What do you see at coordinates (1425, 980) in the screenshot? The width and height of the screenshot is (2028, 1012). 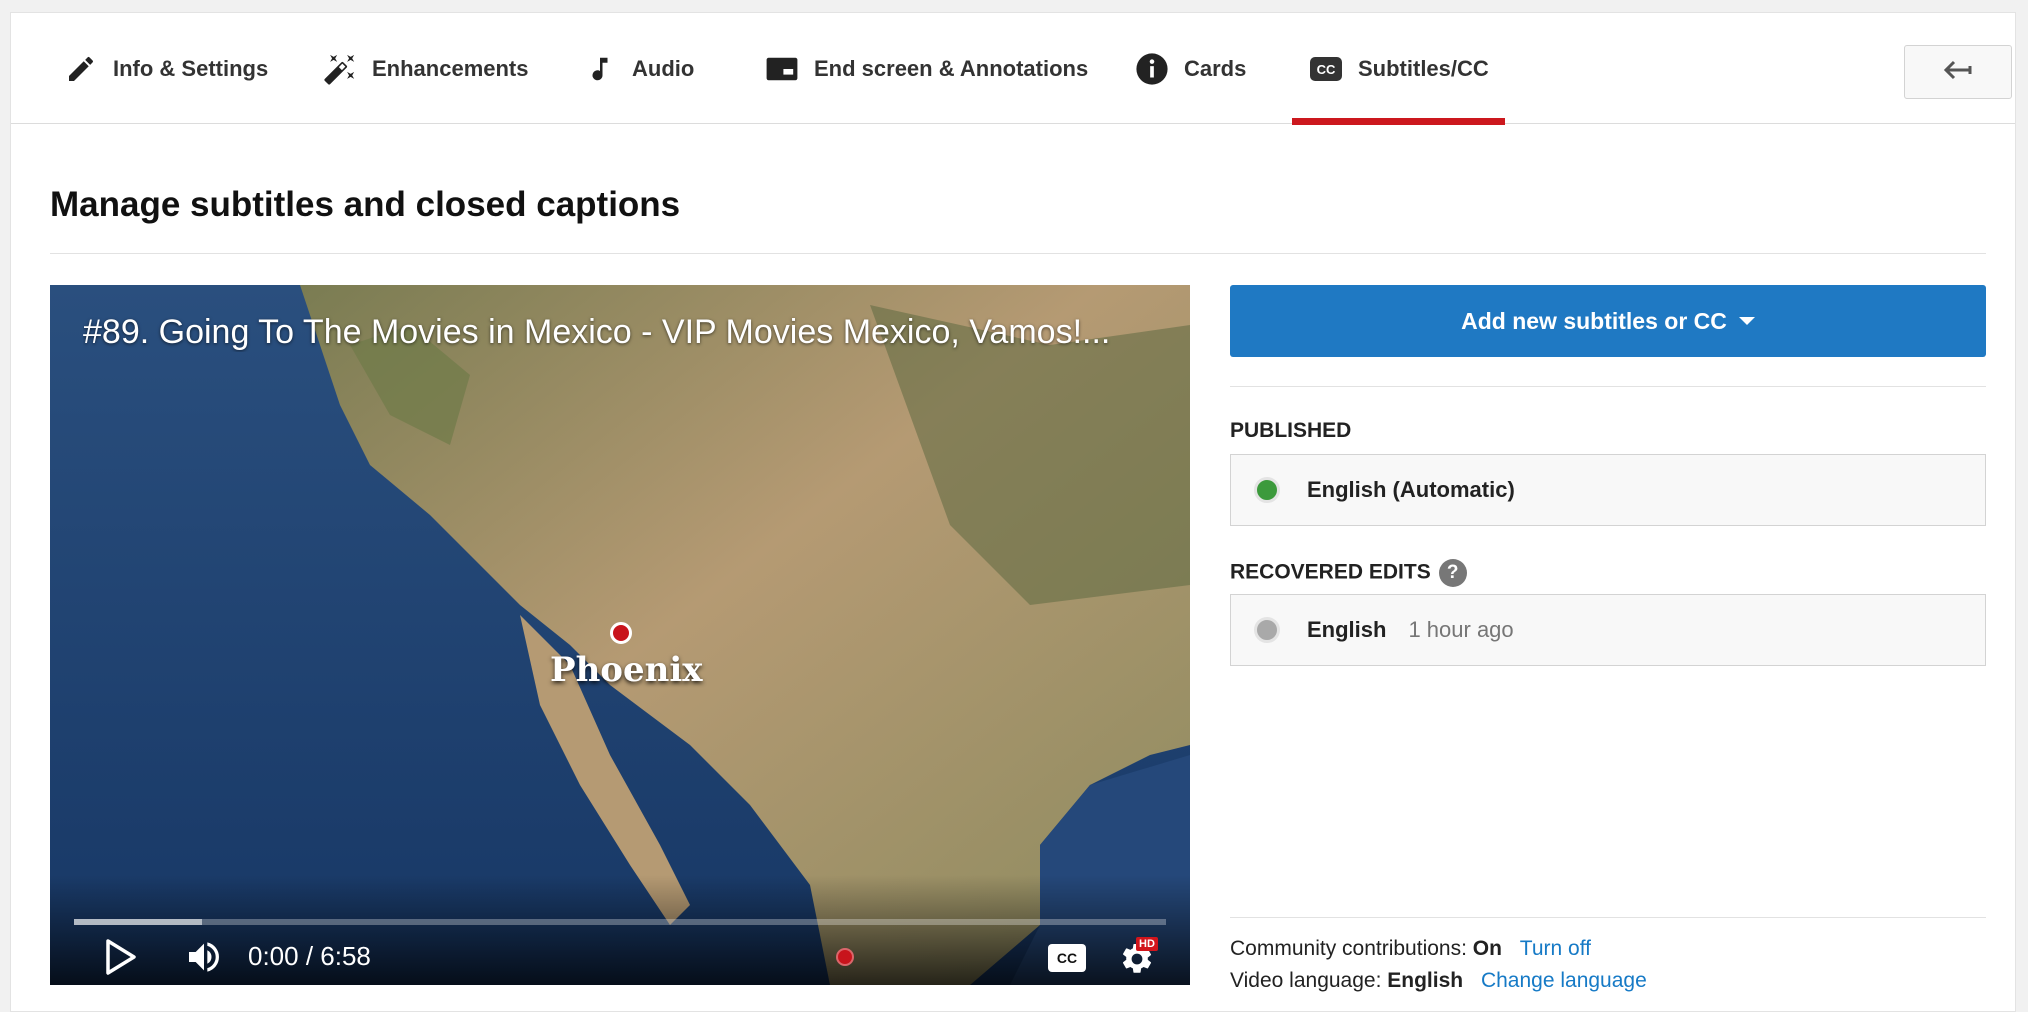 I see `language-value: English` at bounding box center [1425, 980].